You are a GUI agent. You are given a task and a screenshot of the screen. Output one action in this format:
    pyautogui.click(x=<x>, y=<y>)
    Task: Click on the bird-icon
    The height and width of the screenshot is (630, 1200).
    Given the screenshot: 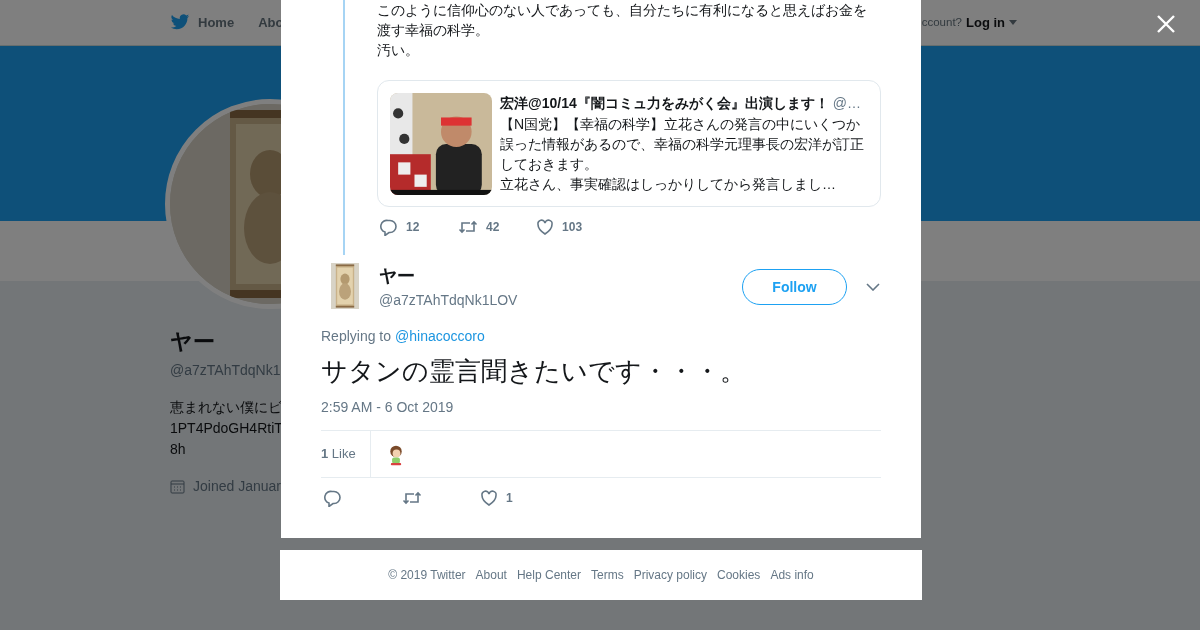 What is the action you would take?
    pyautogui.click(x=180, y=22)
    